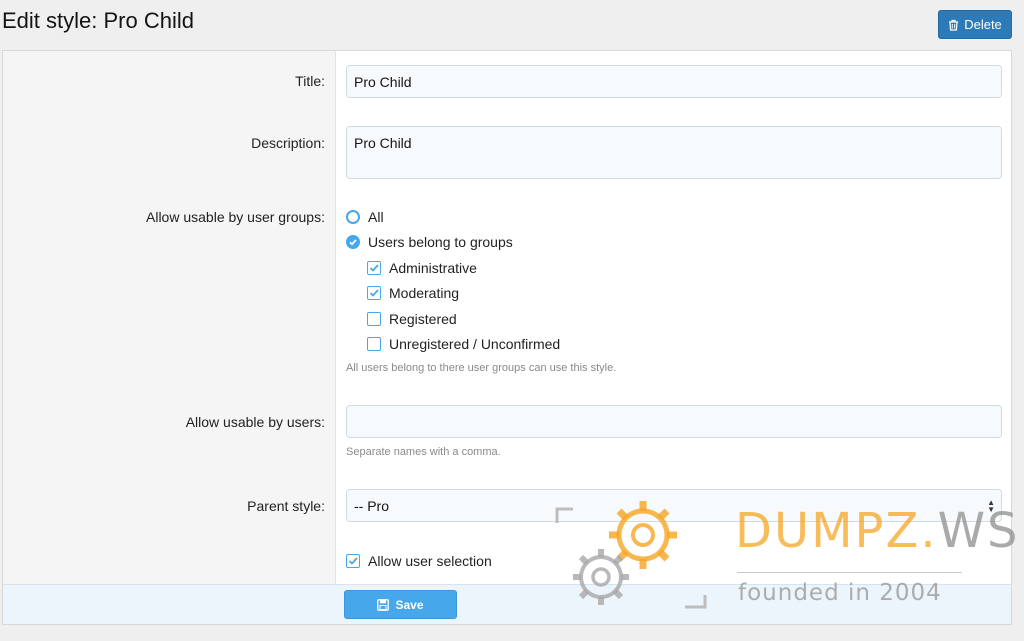 The width and height of the screenshot is (1024, 641). What do you see at coordinates (371, 506) in the screenshot?
I see `parent-style-value: -- Pro` at bounding box center [371, 506].